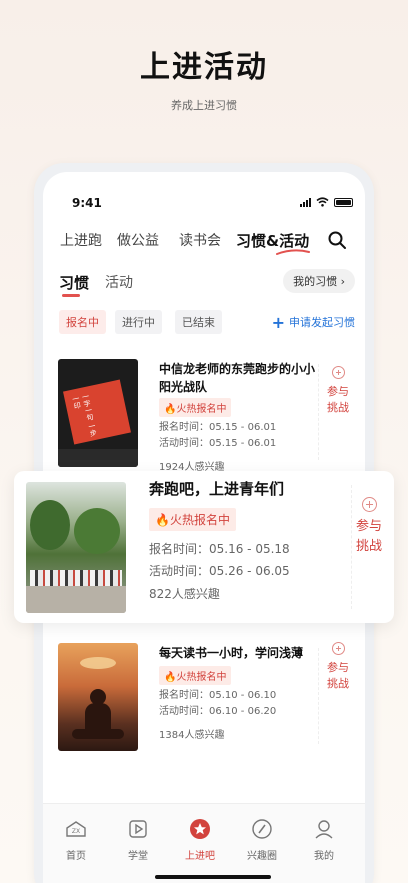 The width and height of the screenshot is (408, 883). What do you see at coordinates (138, 840) in the screenshot?
I see `nav-school: 学堂` at bounding box center [138, 840].